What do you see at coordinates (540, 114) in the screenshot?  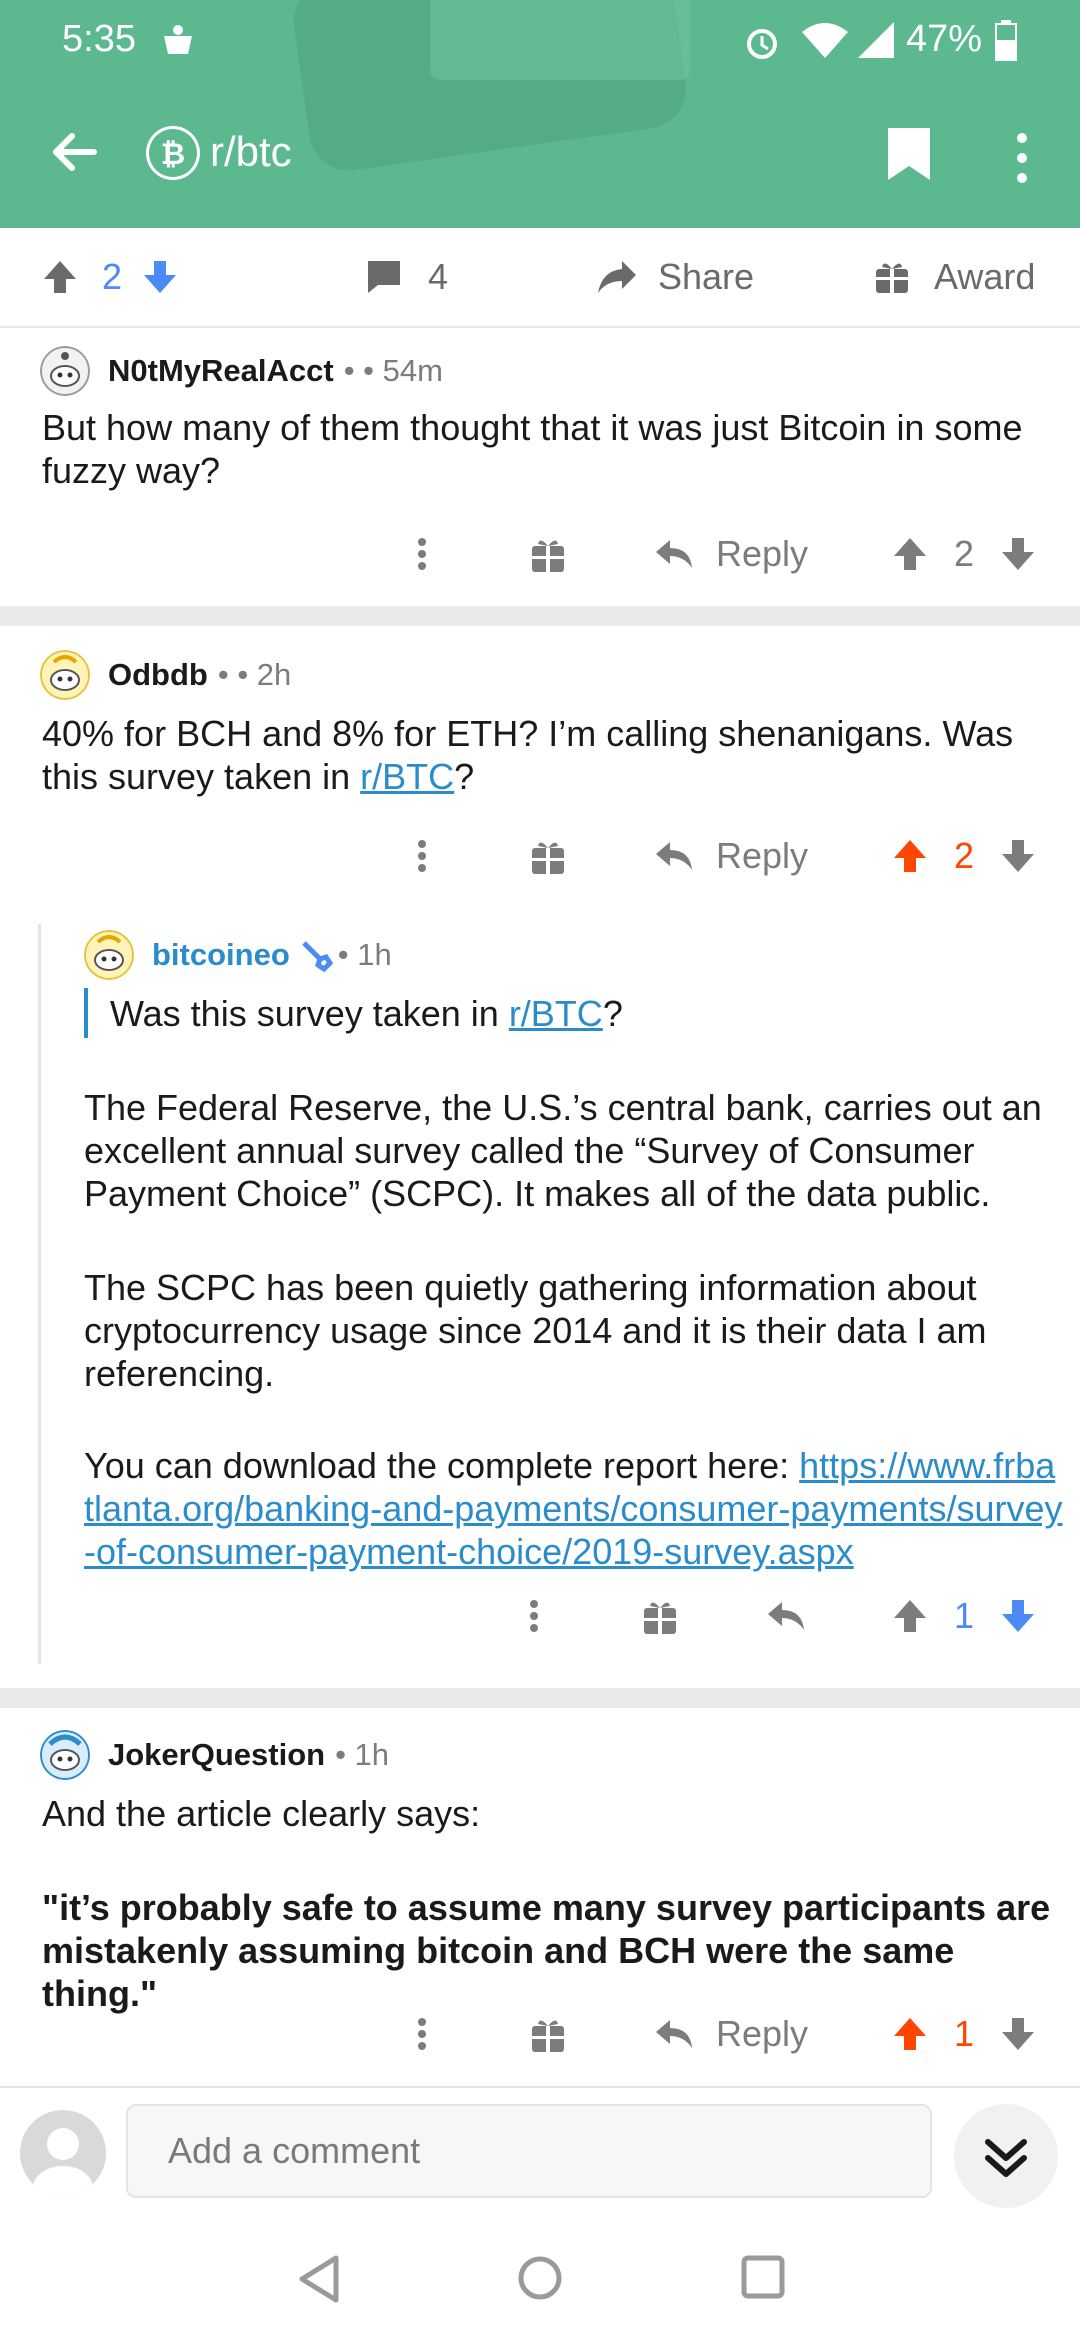 I see `subreddit-header: 5:35 47% ₿ r/btc` at bounding box center [540, 114].